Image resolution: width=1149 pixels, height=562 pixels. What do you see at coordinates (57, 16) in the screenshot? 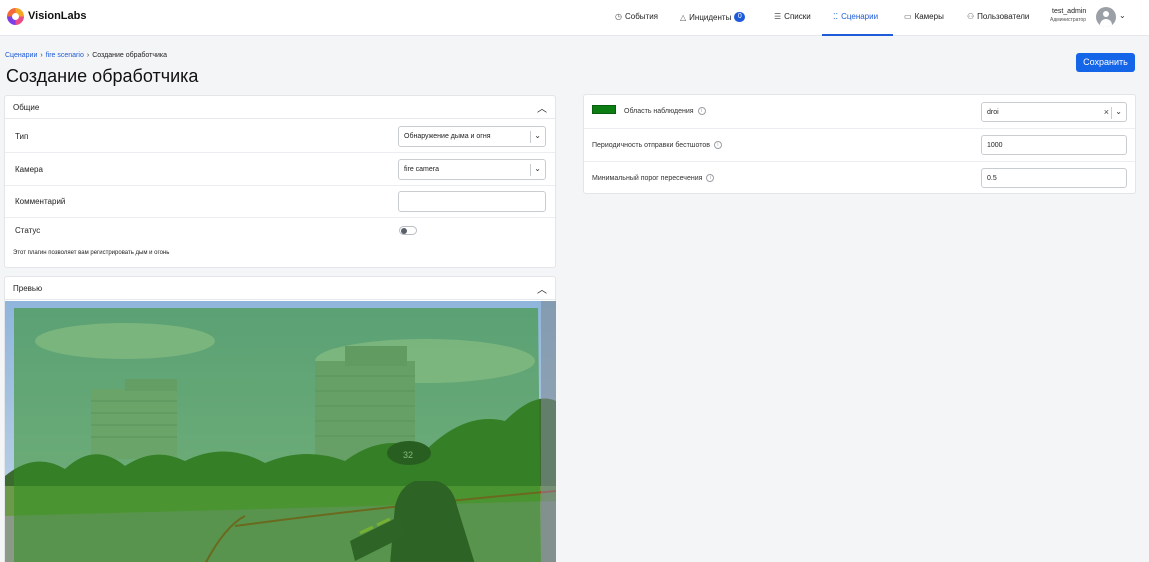
I see `brand-name: VisionLabs` at bounding box center [57, 16].